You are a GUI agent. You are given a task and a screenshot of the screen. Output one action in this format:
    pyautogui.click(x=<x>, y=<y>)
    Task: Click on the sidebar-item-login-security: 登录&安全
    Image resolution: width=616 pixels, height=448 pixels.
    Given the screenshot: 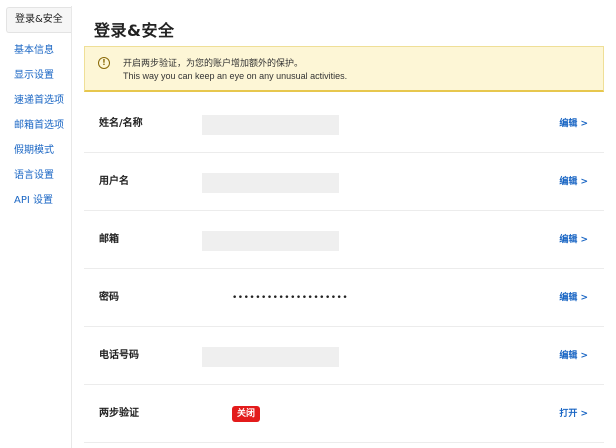 What is the action you would take?
    pyautogui.click(x=39, y=20)
    